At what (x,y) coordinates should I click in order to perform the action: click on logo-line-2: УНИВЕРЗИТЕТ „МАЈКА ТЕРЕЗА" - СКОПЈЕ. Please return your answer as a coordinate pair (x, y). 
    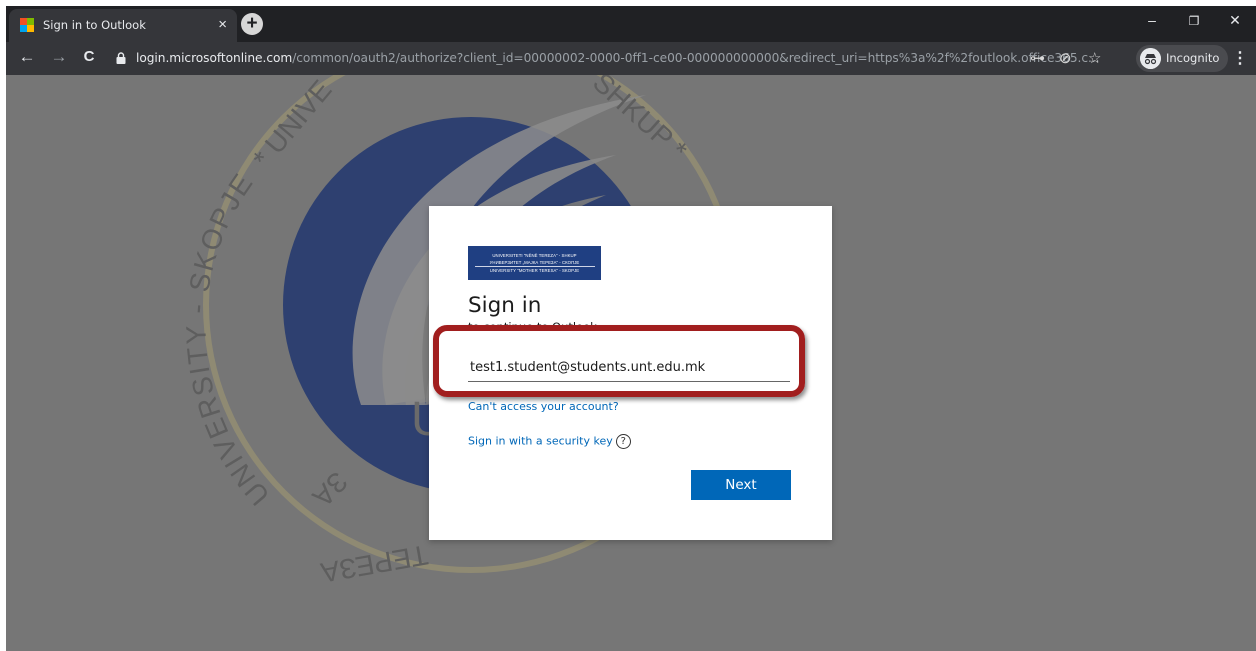
    Looking at the image, I should click on (534, 262).